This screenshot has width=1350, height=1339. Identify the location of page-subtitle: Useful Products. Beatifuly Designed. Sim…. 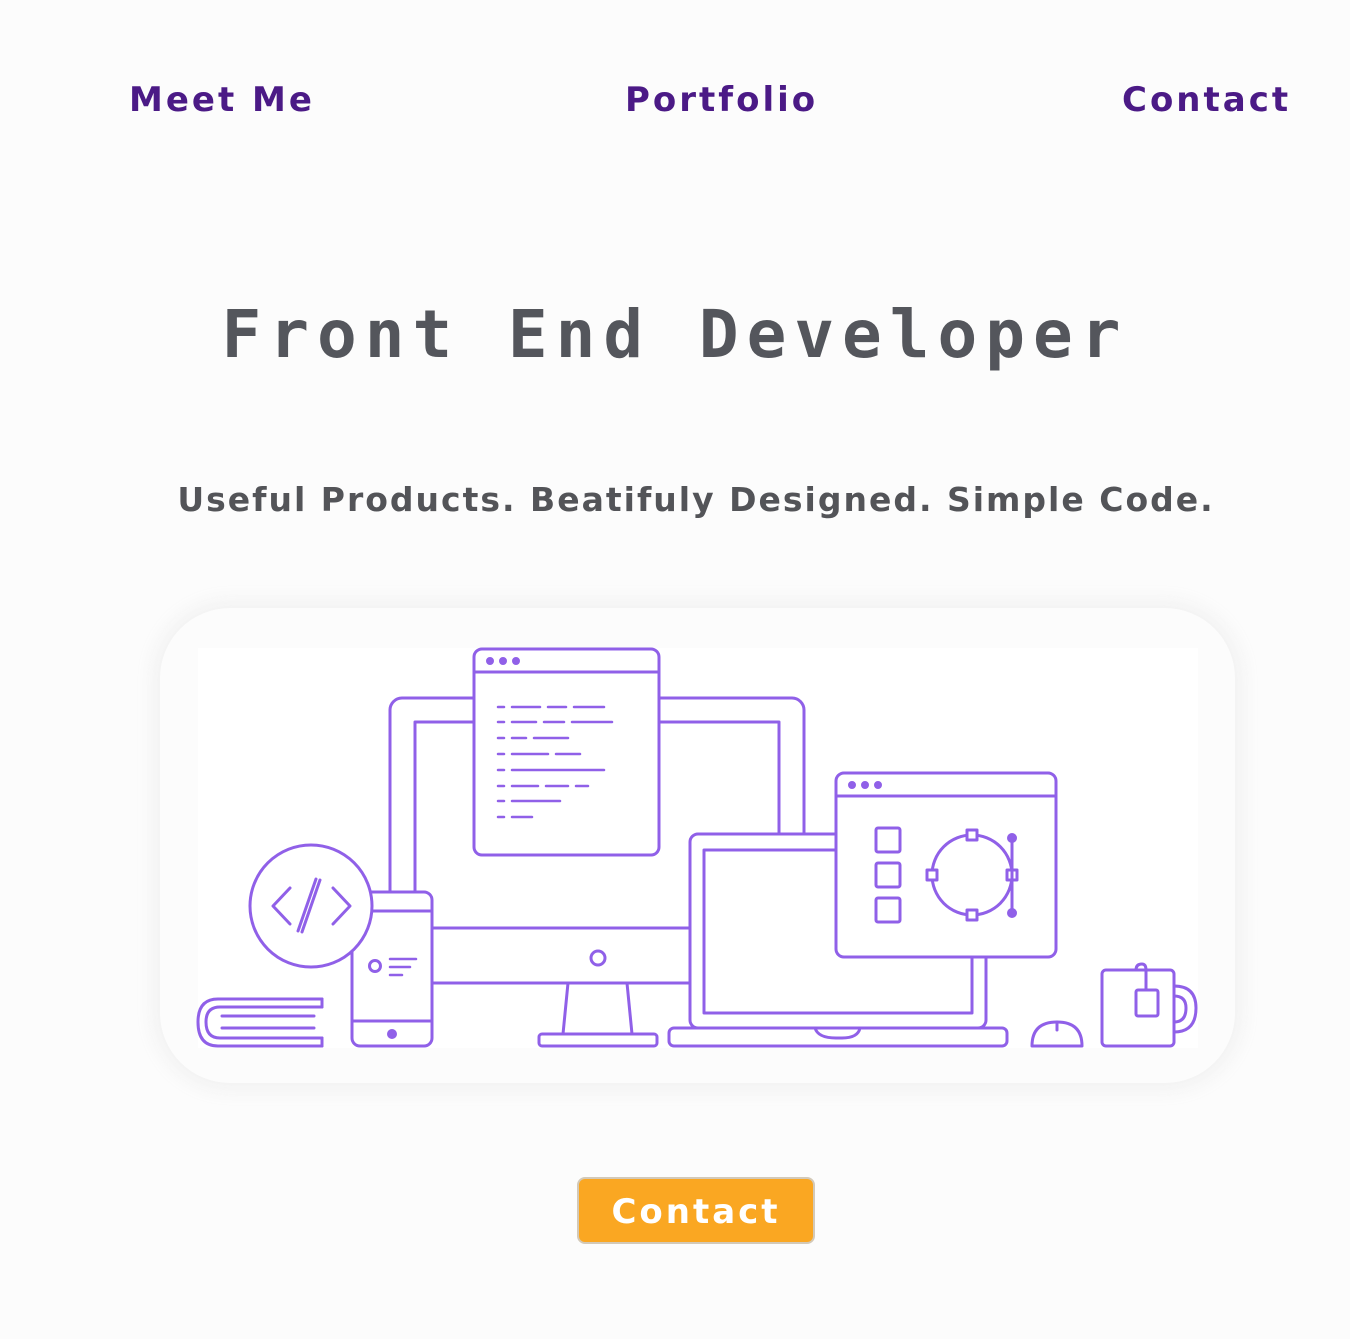
(696, 499).